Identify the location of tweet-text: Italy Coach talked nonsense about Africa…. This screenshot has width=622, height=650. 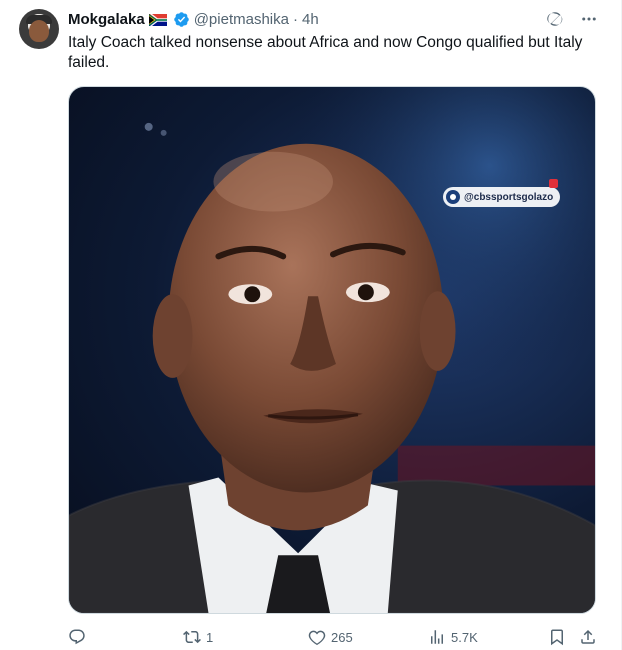
(325, 52).